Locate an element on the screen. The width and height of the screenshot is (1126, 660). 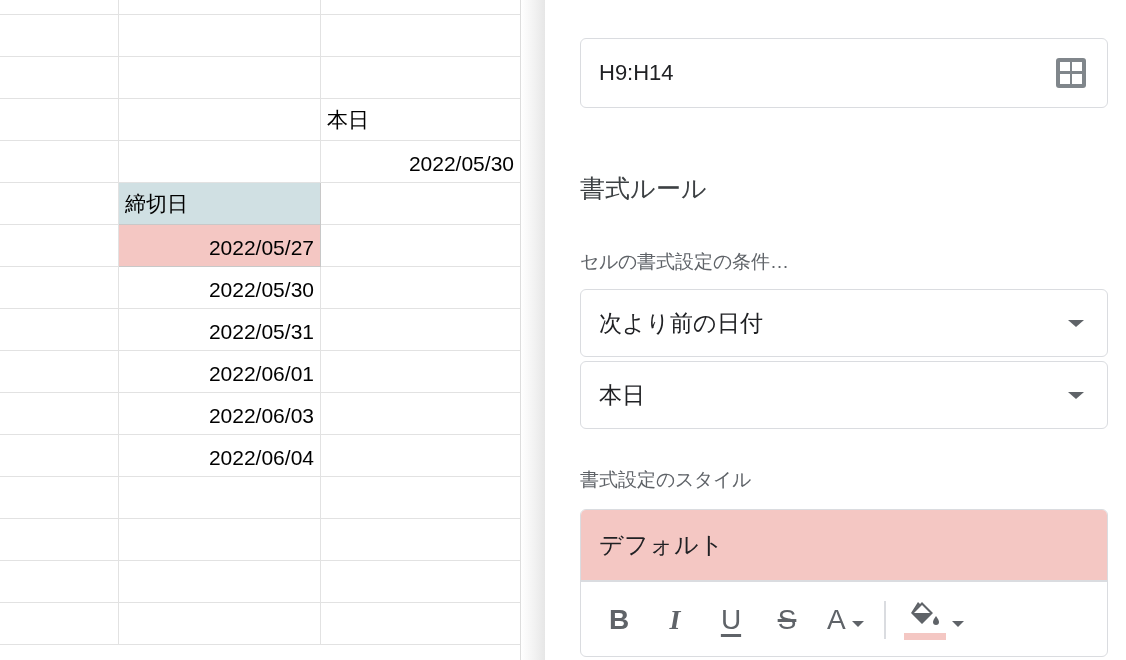
strikethrough-button: S is located at coordinates (787, 620).